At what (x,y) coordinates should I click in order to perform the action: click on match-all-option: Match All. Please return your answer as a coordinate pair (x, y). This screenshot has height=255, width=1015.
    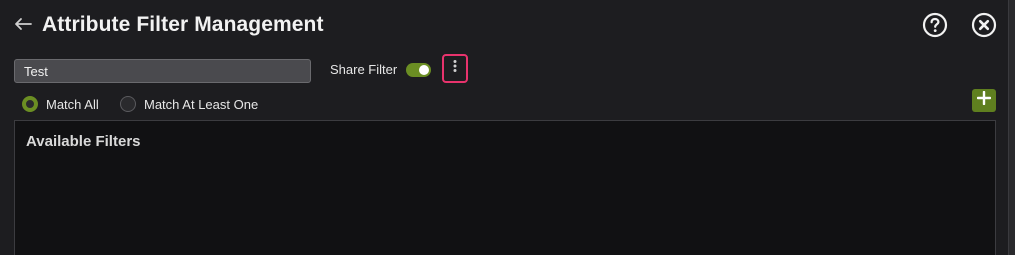
    Looking at the image, I should click on (60, 104).